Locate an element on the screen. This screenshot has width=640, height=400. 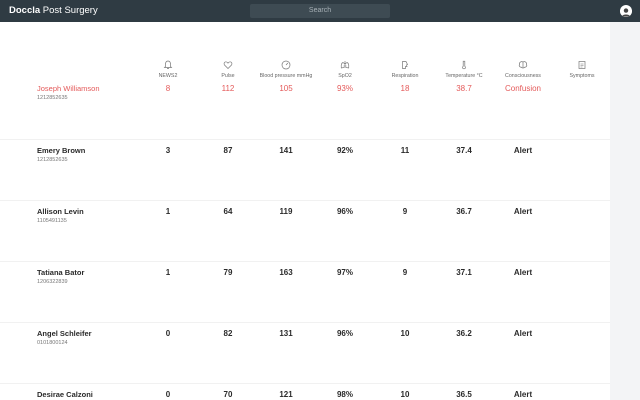
column-label: Consciousness is located at coordinates (523, 76).